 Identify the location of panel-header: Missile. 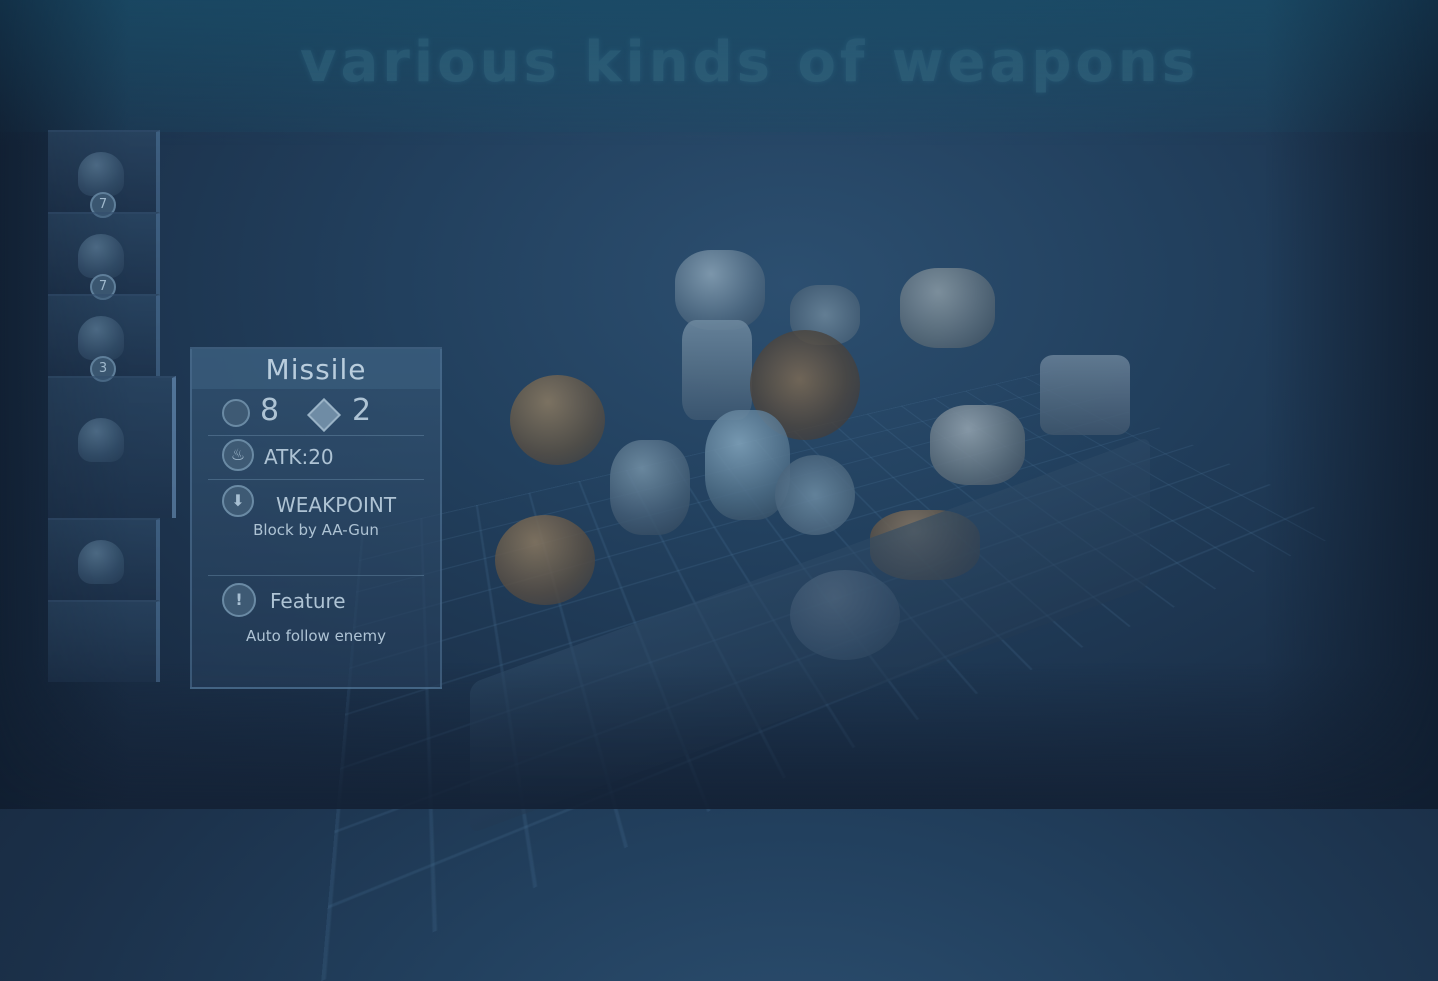
(316, 369).